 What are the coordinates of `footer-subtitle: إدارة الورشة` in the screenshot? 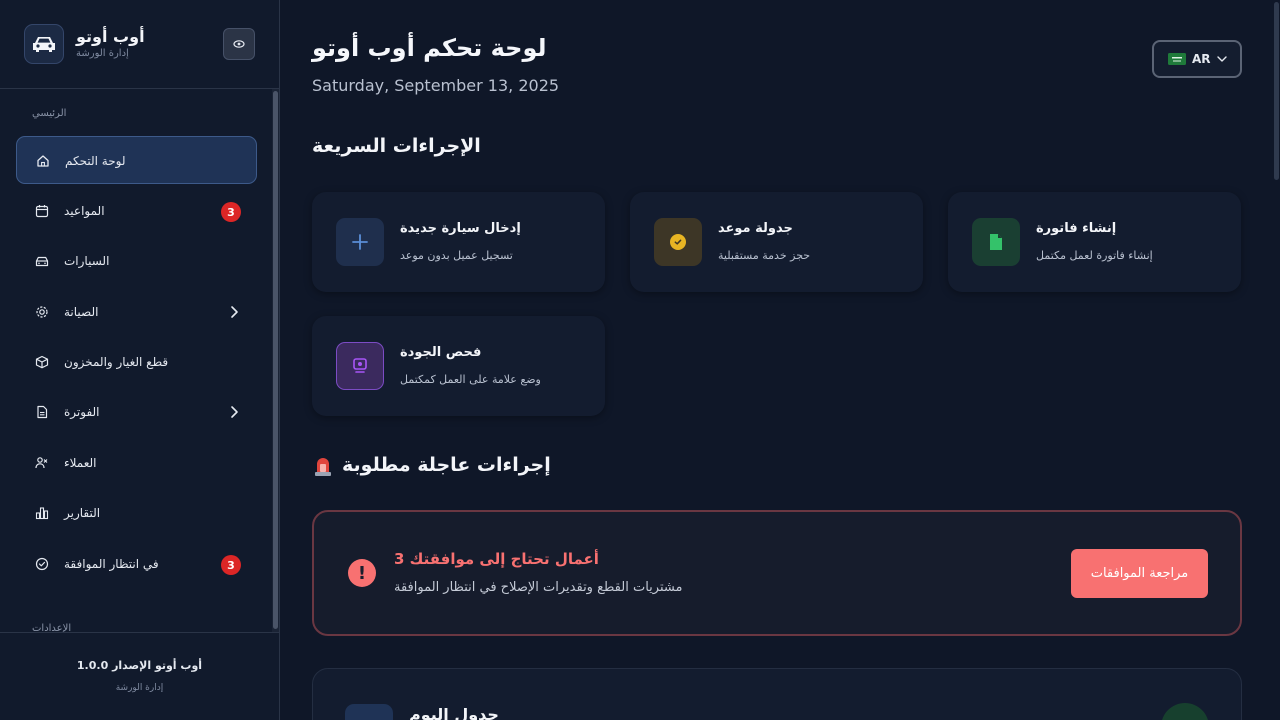 It's located at (139, 688).